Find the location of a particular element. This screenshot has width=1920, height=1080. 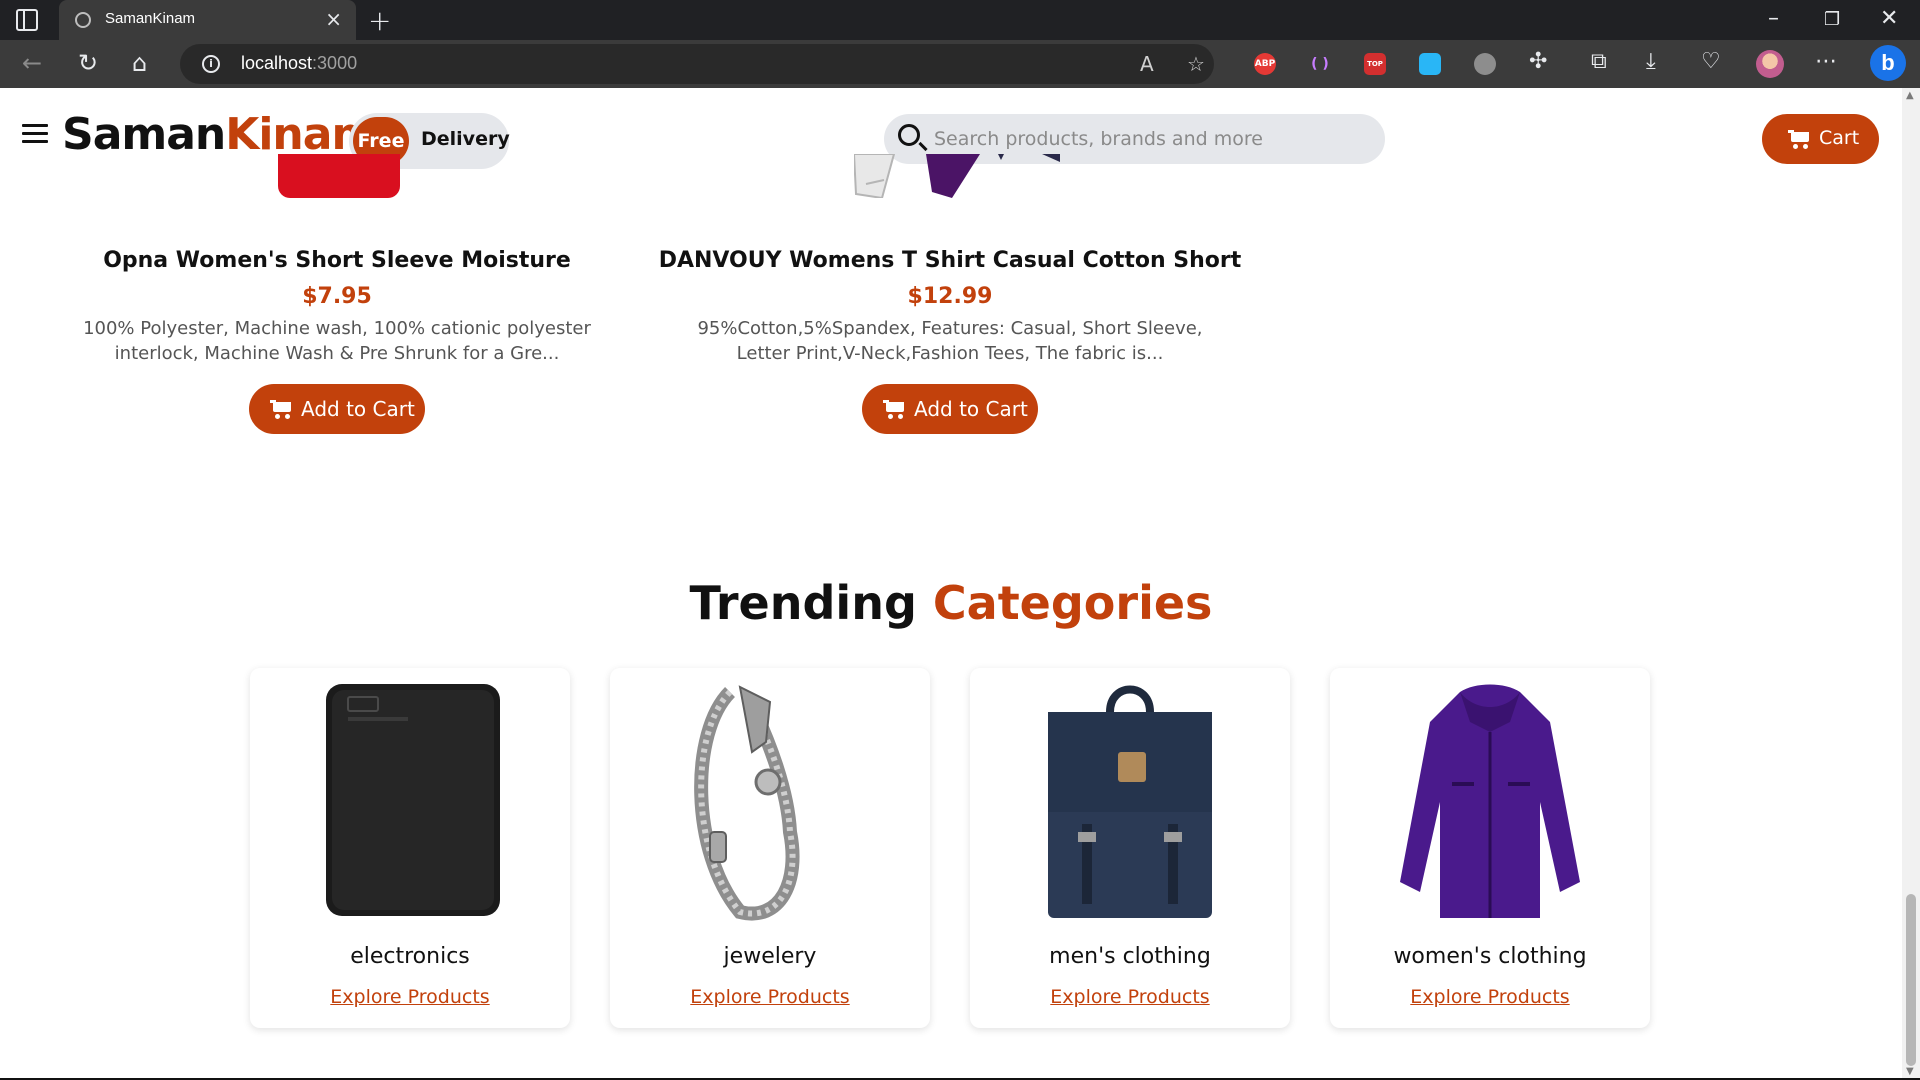

extension-red-icon: TOP is located at coordinates (1375, 64).